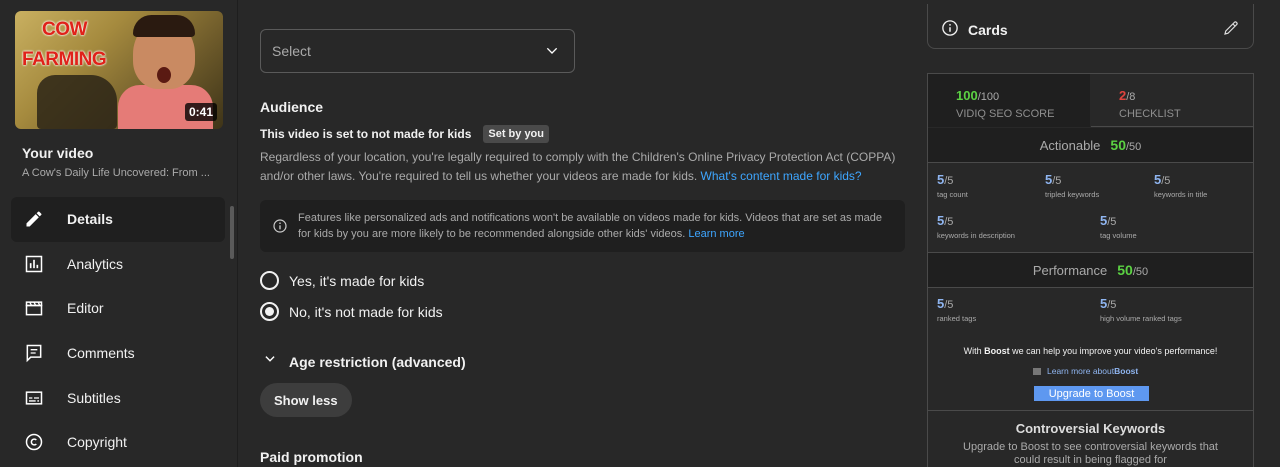  Describe the element at coordinates (34, 264) in the screenshot. I see `analytics-icon` at that location.